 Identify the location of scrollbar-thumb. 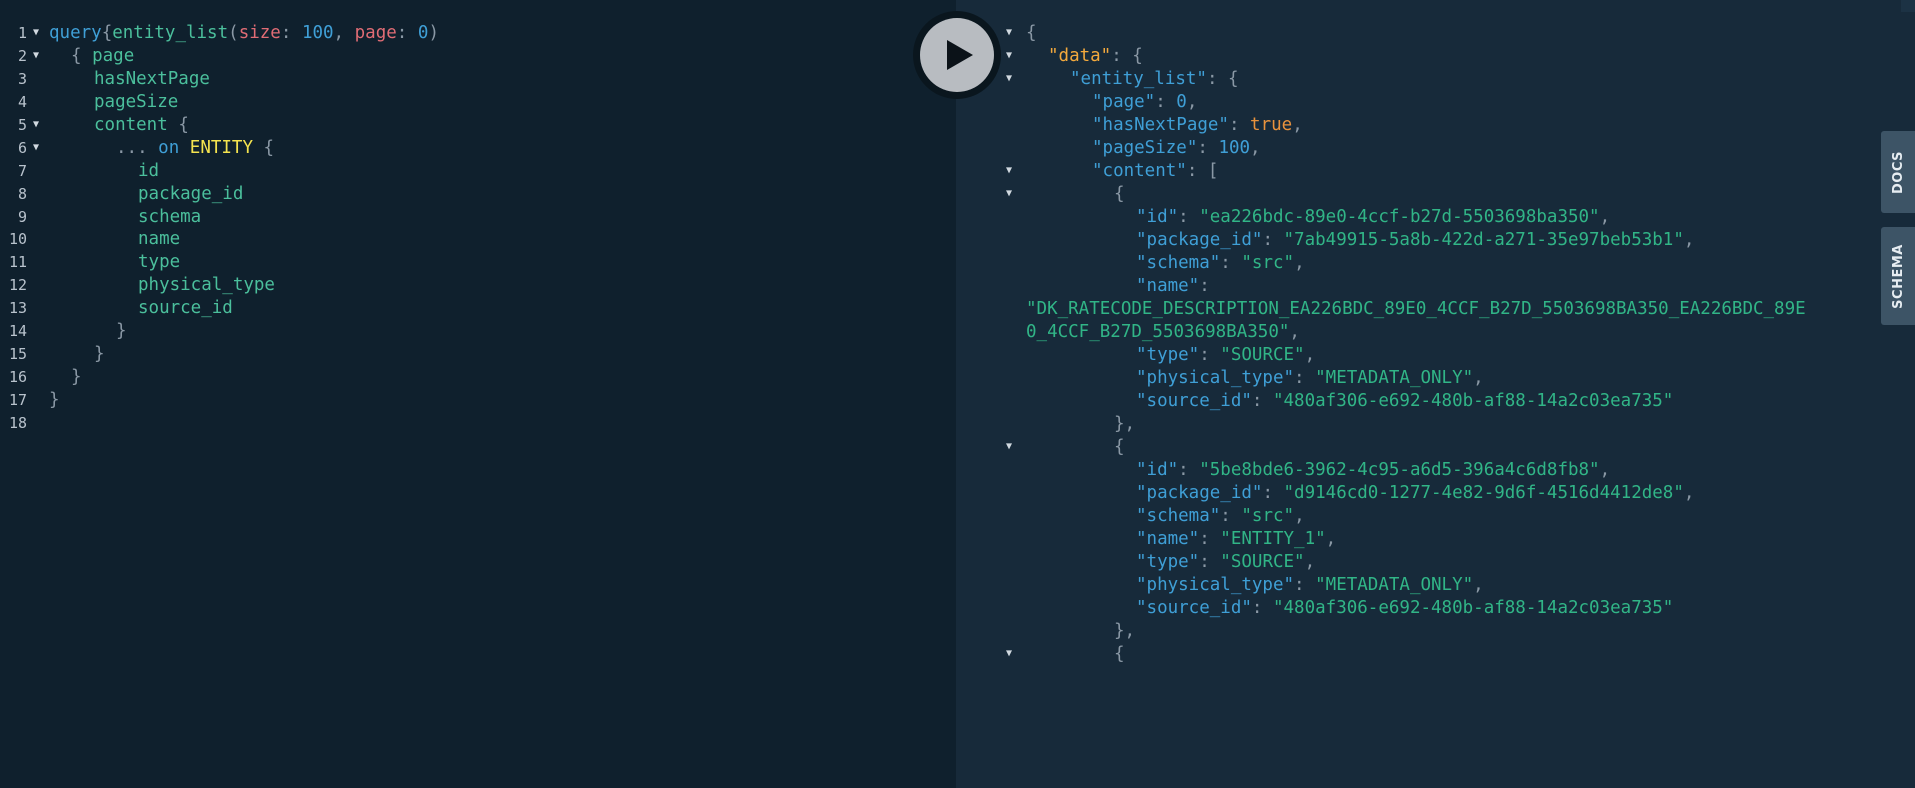
(1908, 6).